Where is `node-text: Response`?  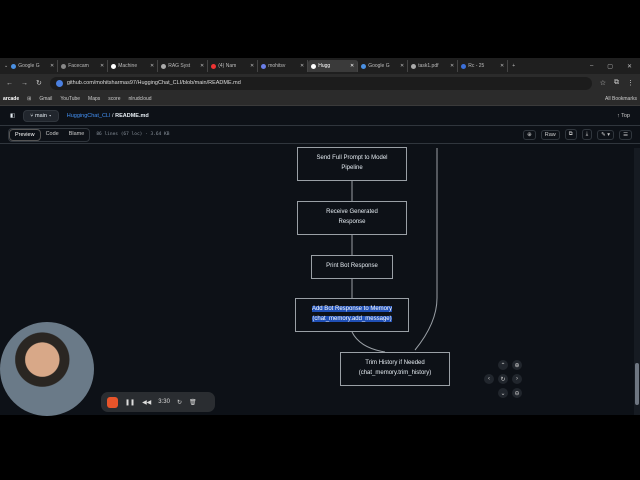
node-text: Response is located at coordinates (352, 222).